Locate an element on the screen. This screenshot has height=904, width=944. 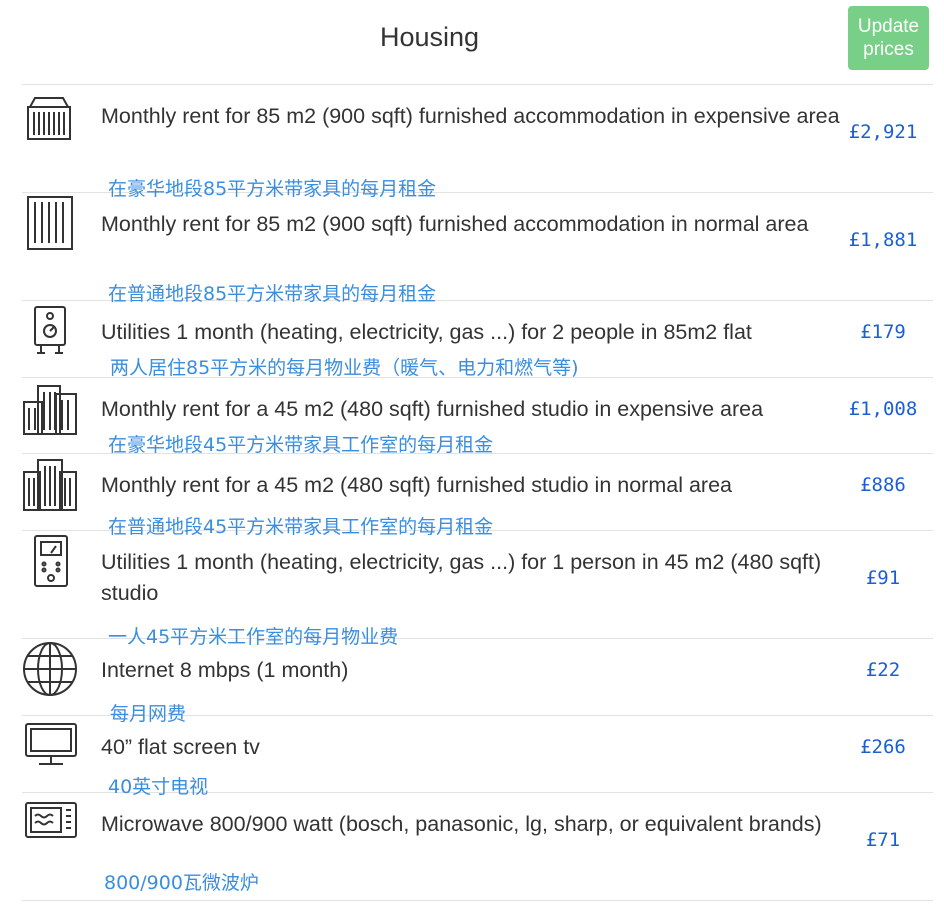
boiler-icon is located at coordinates (50, 330).